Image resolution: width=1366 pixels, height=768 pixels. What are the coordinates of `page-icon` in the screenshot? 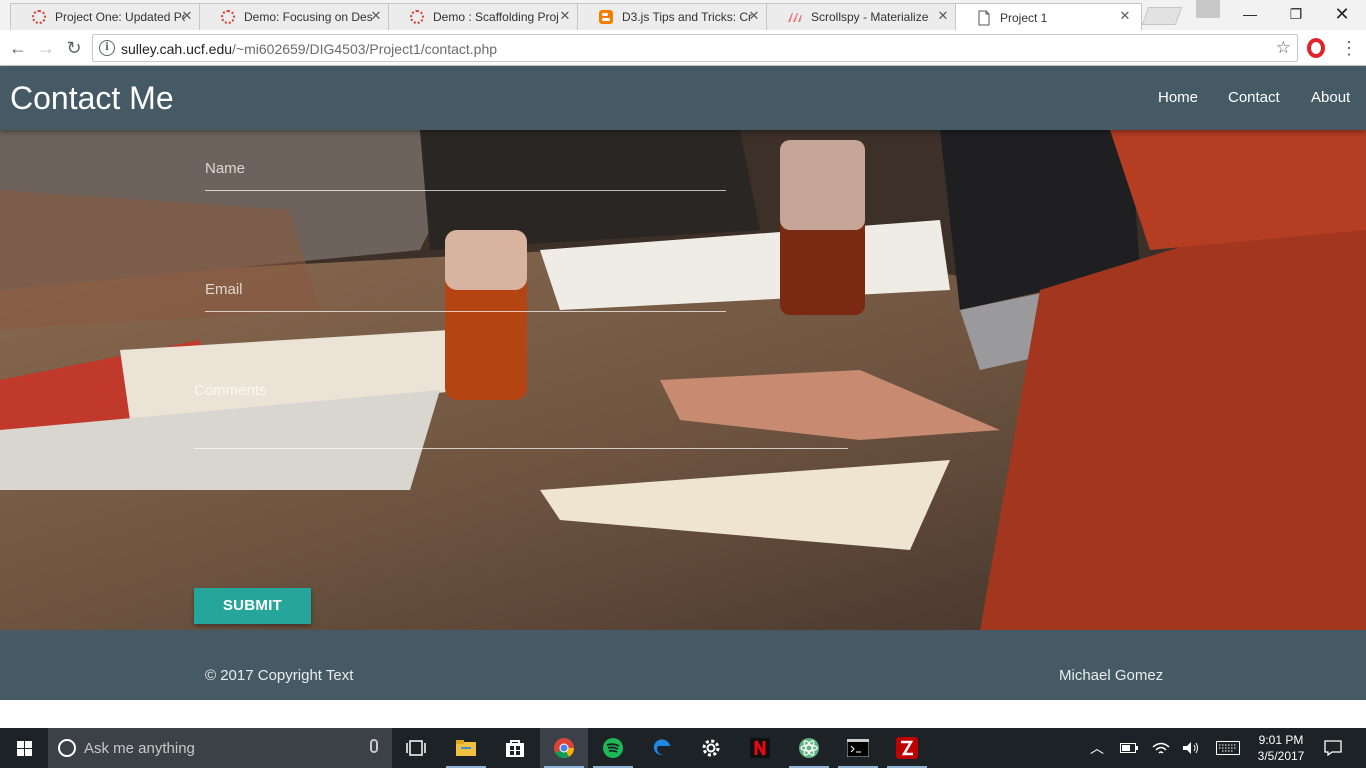 It's located at (984, 18).